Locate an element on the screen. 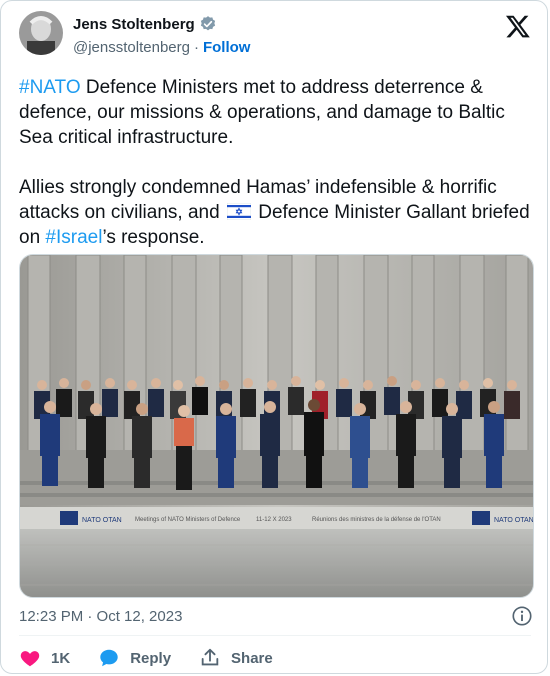 The image size is (550, 676). hashtag-israel-link: #Israel is located at coordinates (73, 237).